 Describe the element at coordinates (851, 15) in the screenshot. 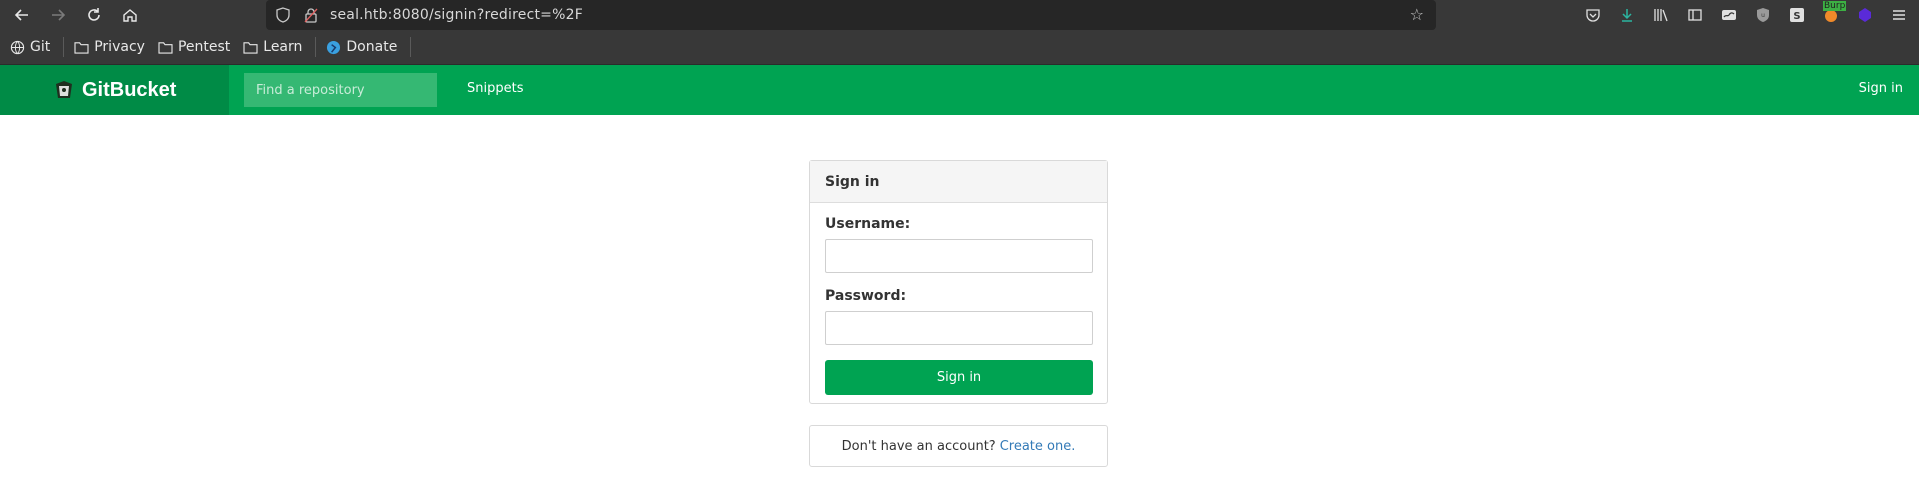

I see `url-bar: seal.htb:8080/signin?redirect=%2F ☆` at that location.